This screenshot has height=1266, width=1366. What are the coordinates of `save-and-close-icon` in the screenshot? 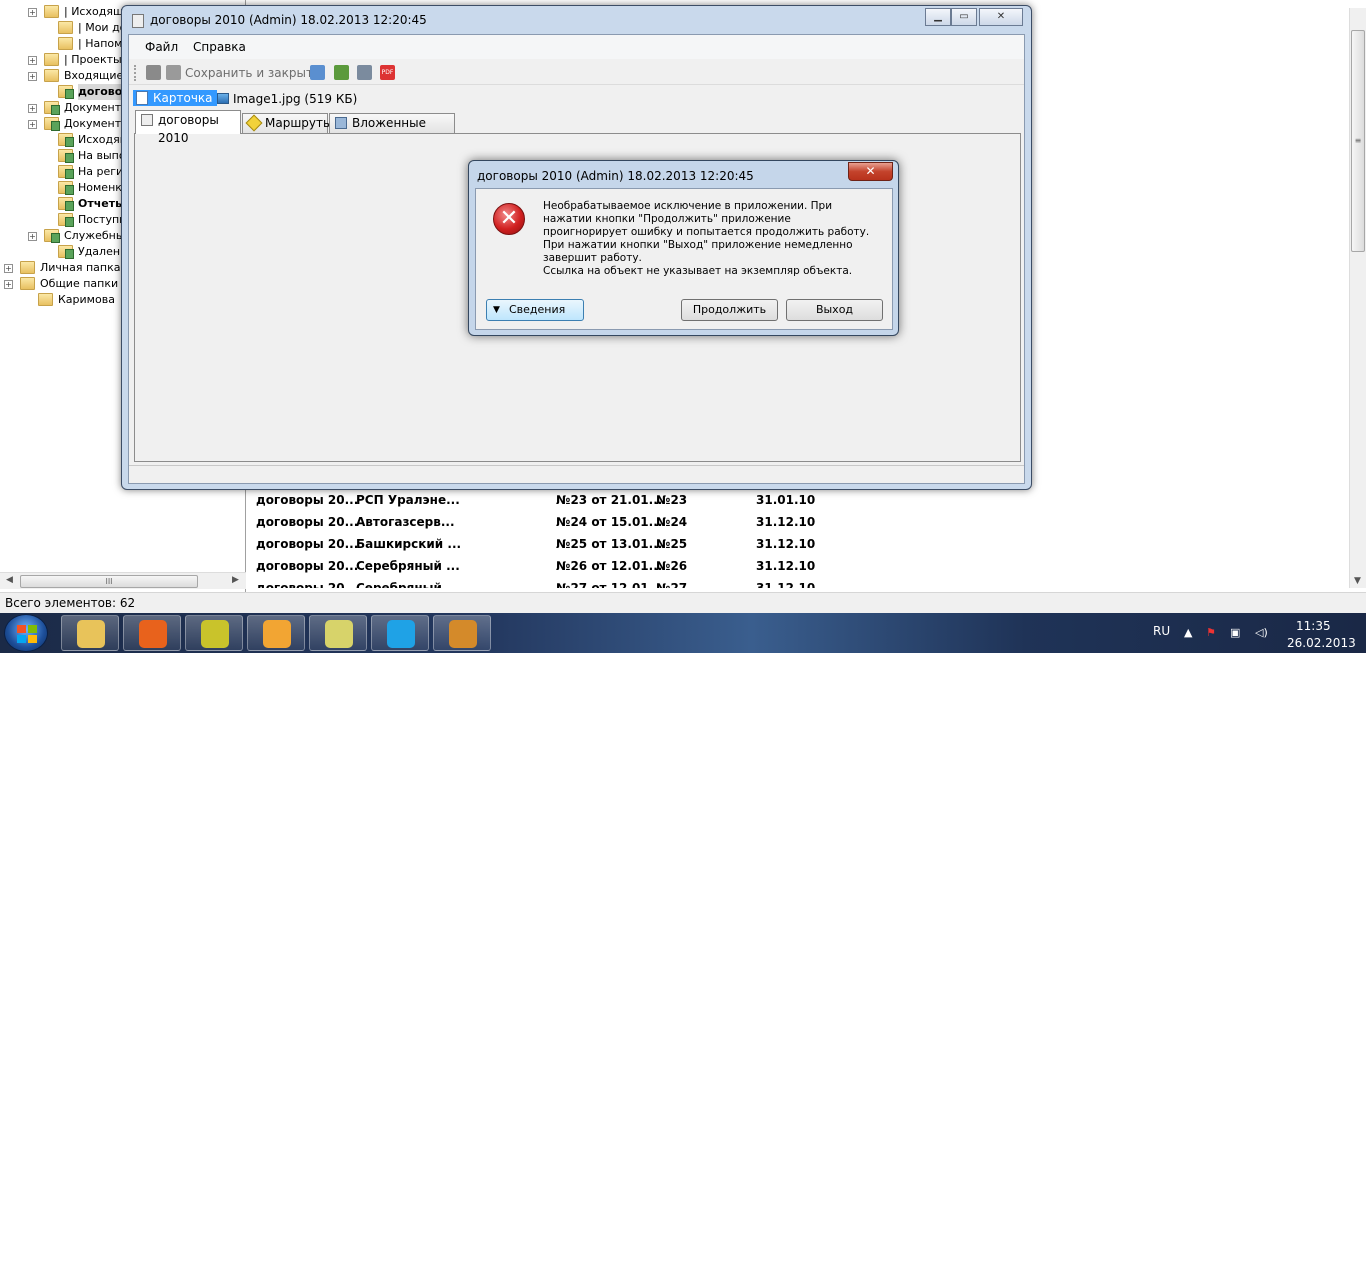 It's located at (173, 72).